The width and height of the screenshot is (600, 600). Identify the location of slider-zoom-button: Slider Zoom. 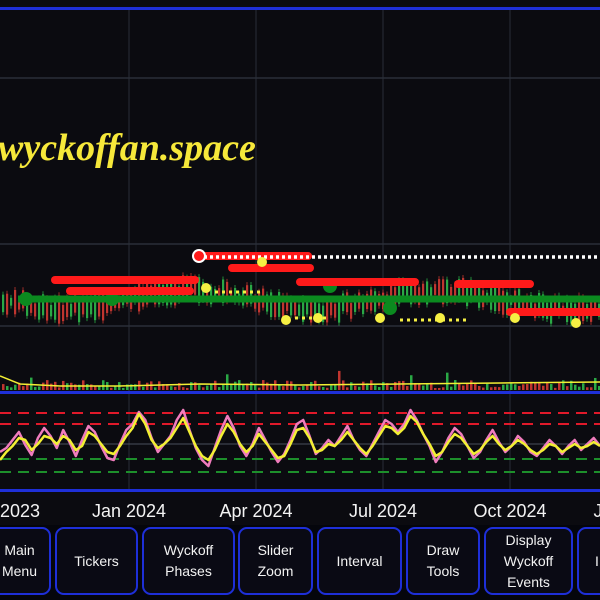
(275, 561).